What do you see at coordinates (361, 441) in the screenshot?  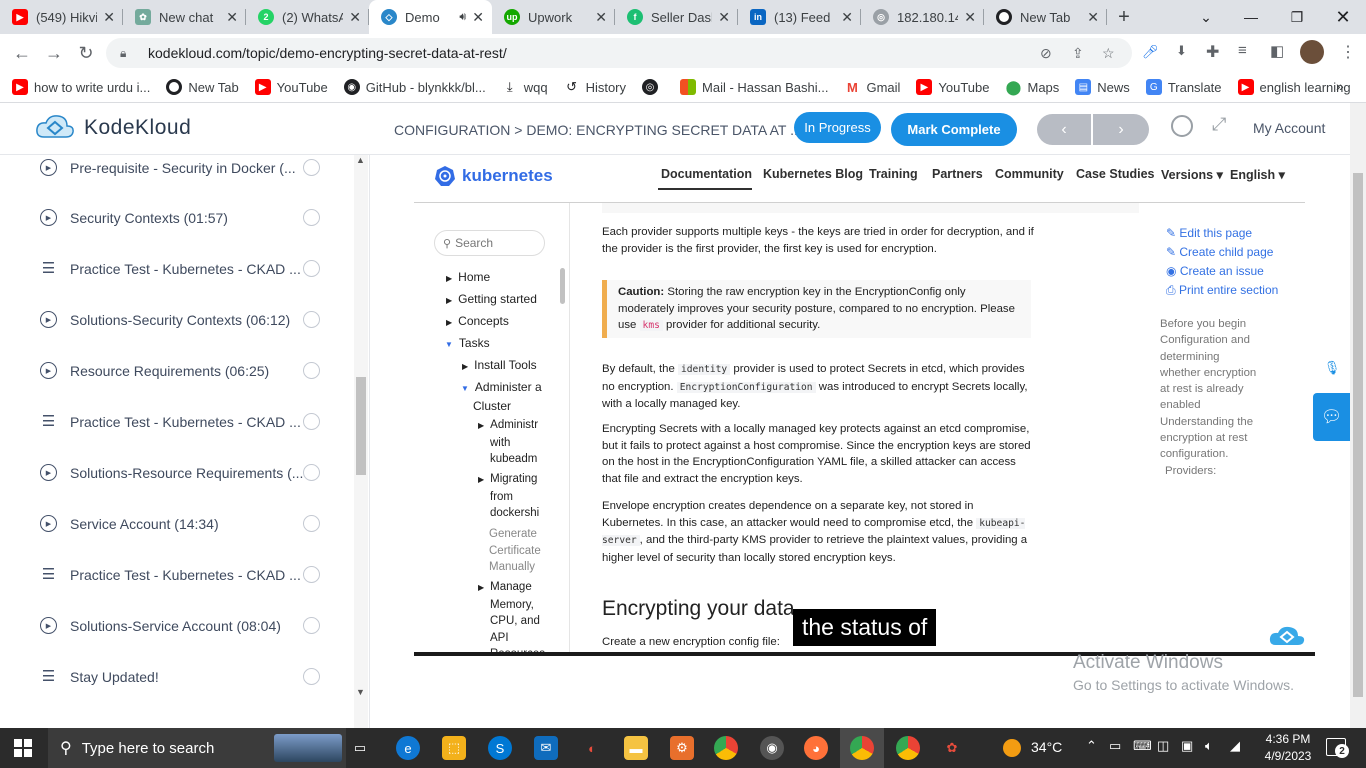 I see `sidebar-scrollbar: ▲ ▼` at bounding box center [361, 441].